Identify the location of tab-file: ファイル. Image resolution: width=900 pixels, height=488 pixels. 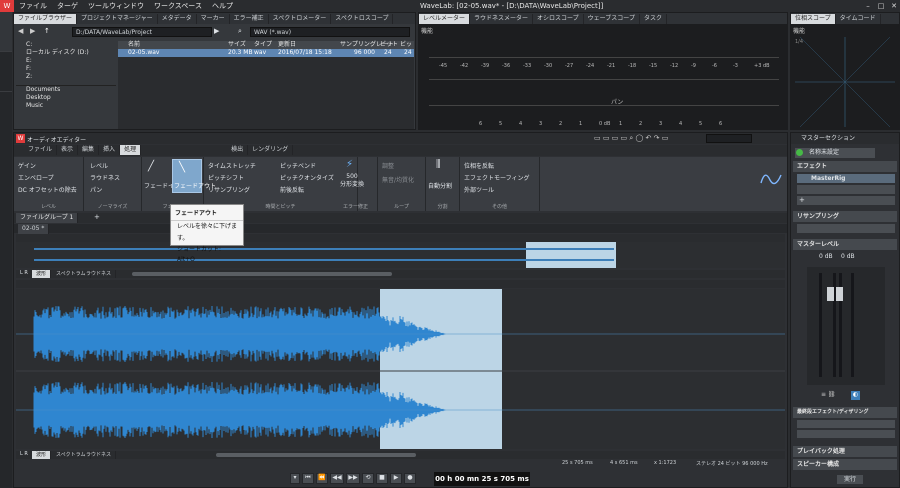
(36, 150).